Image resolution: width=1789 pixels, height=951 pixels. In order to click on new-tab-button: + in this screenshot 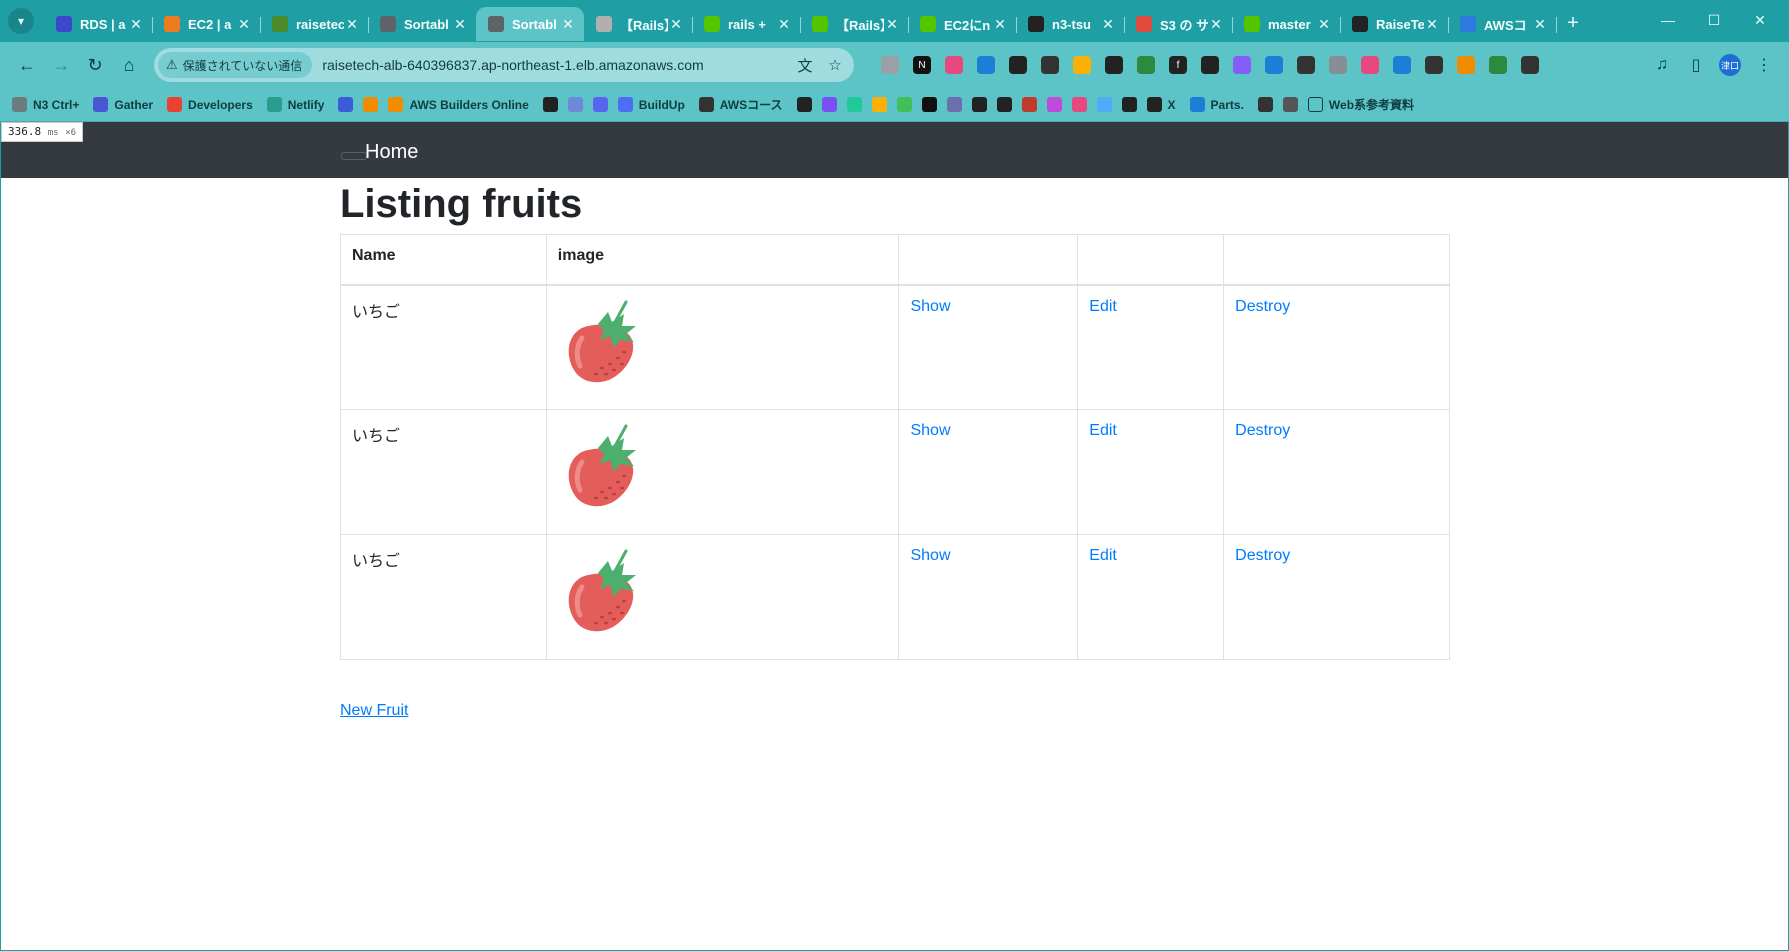, I will do `click(1573, 23)`.